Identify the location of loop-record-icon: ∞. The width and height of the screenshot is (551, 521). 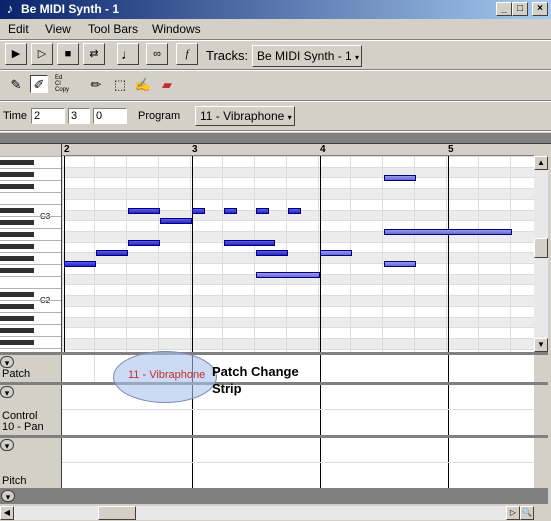
(157, 54).